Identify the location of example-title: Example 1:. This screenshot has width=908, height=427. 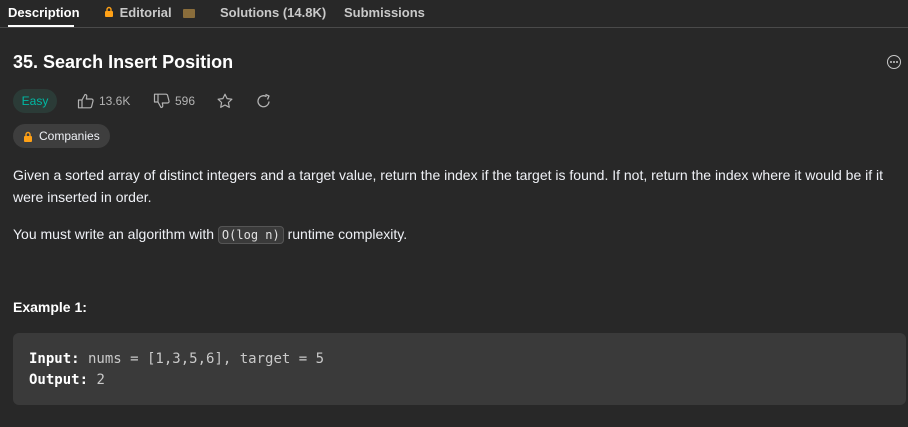
(50, 307).